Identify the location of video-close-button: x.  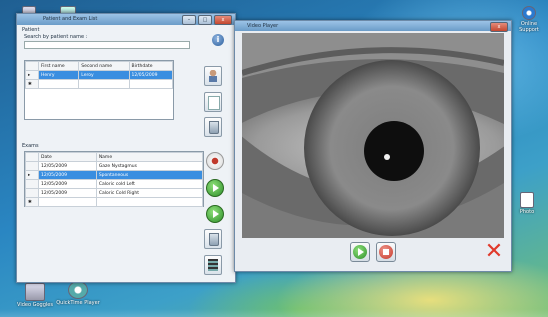
(499, 27).